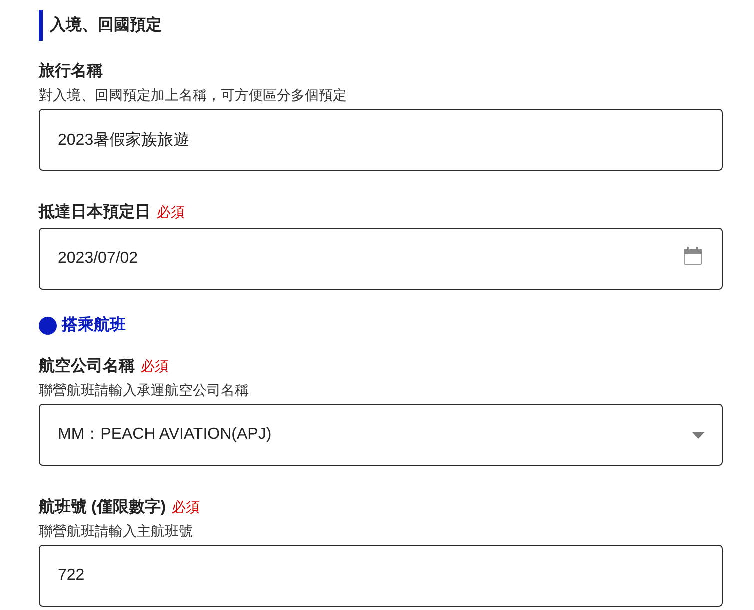 This screenshot has width=754, height=610. What do you see at coordinates (381, 259) in the screenshot?
I see `date-field: 2023/07/02` at bounding box center [381, 259].